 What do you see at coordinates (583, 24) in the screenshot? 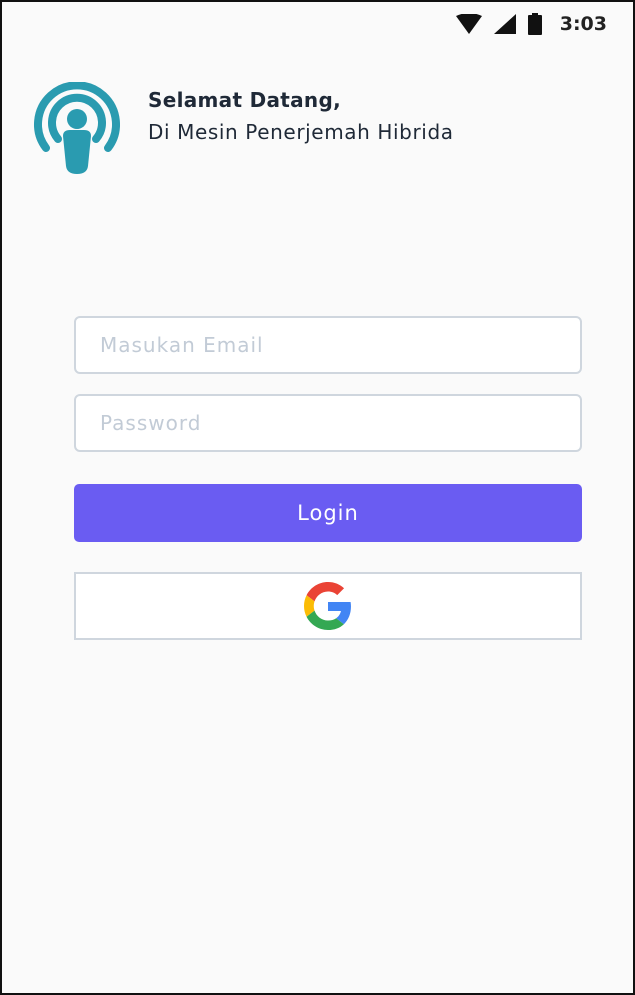
I see `status-time: 3:03` at bounding box center [583, 24].